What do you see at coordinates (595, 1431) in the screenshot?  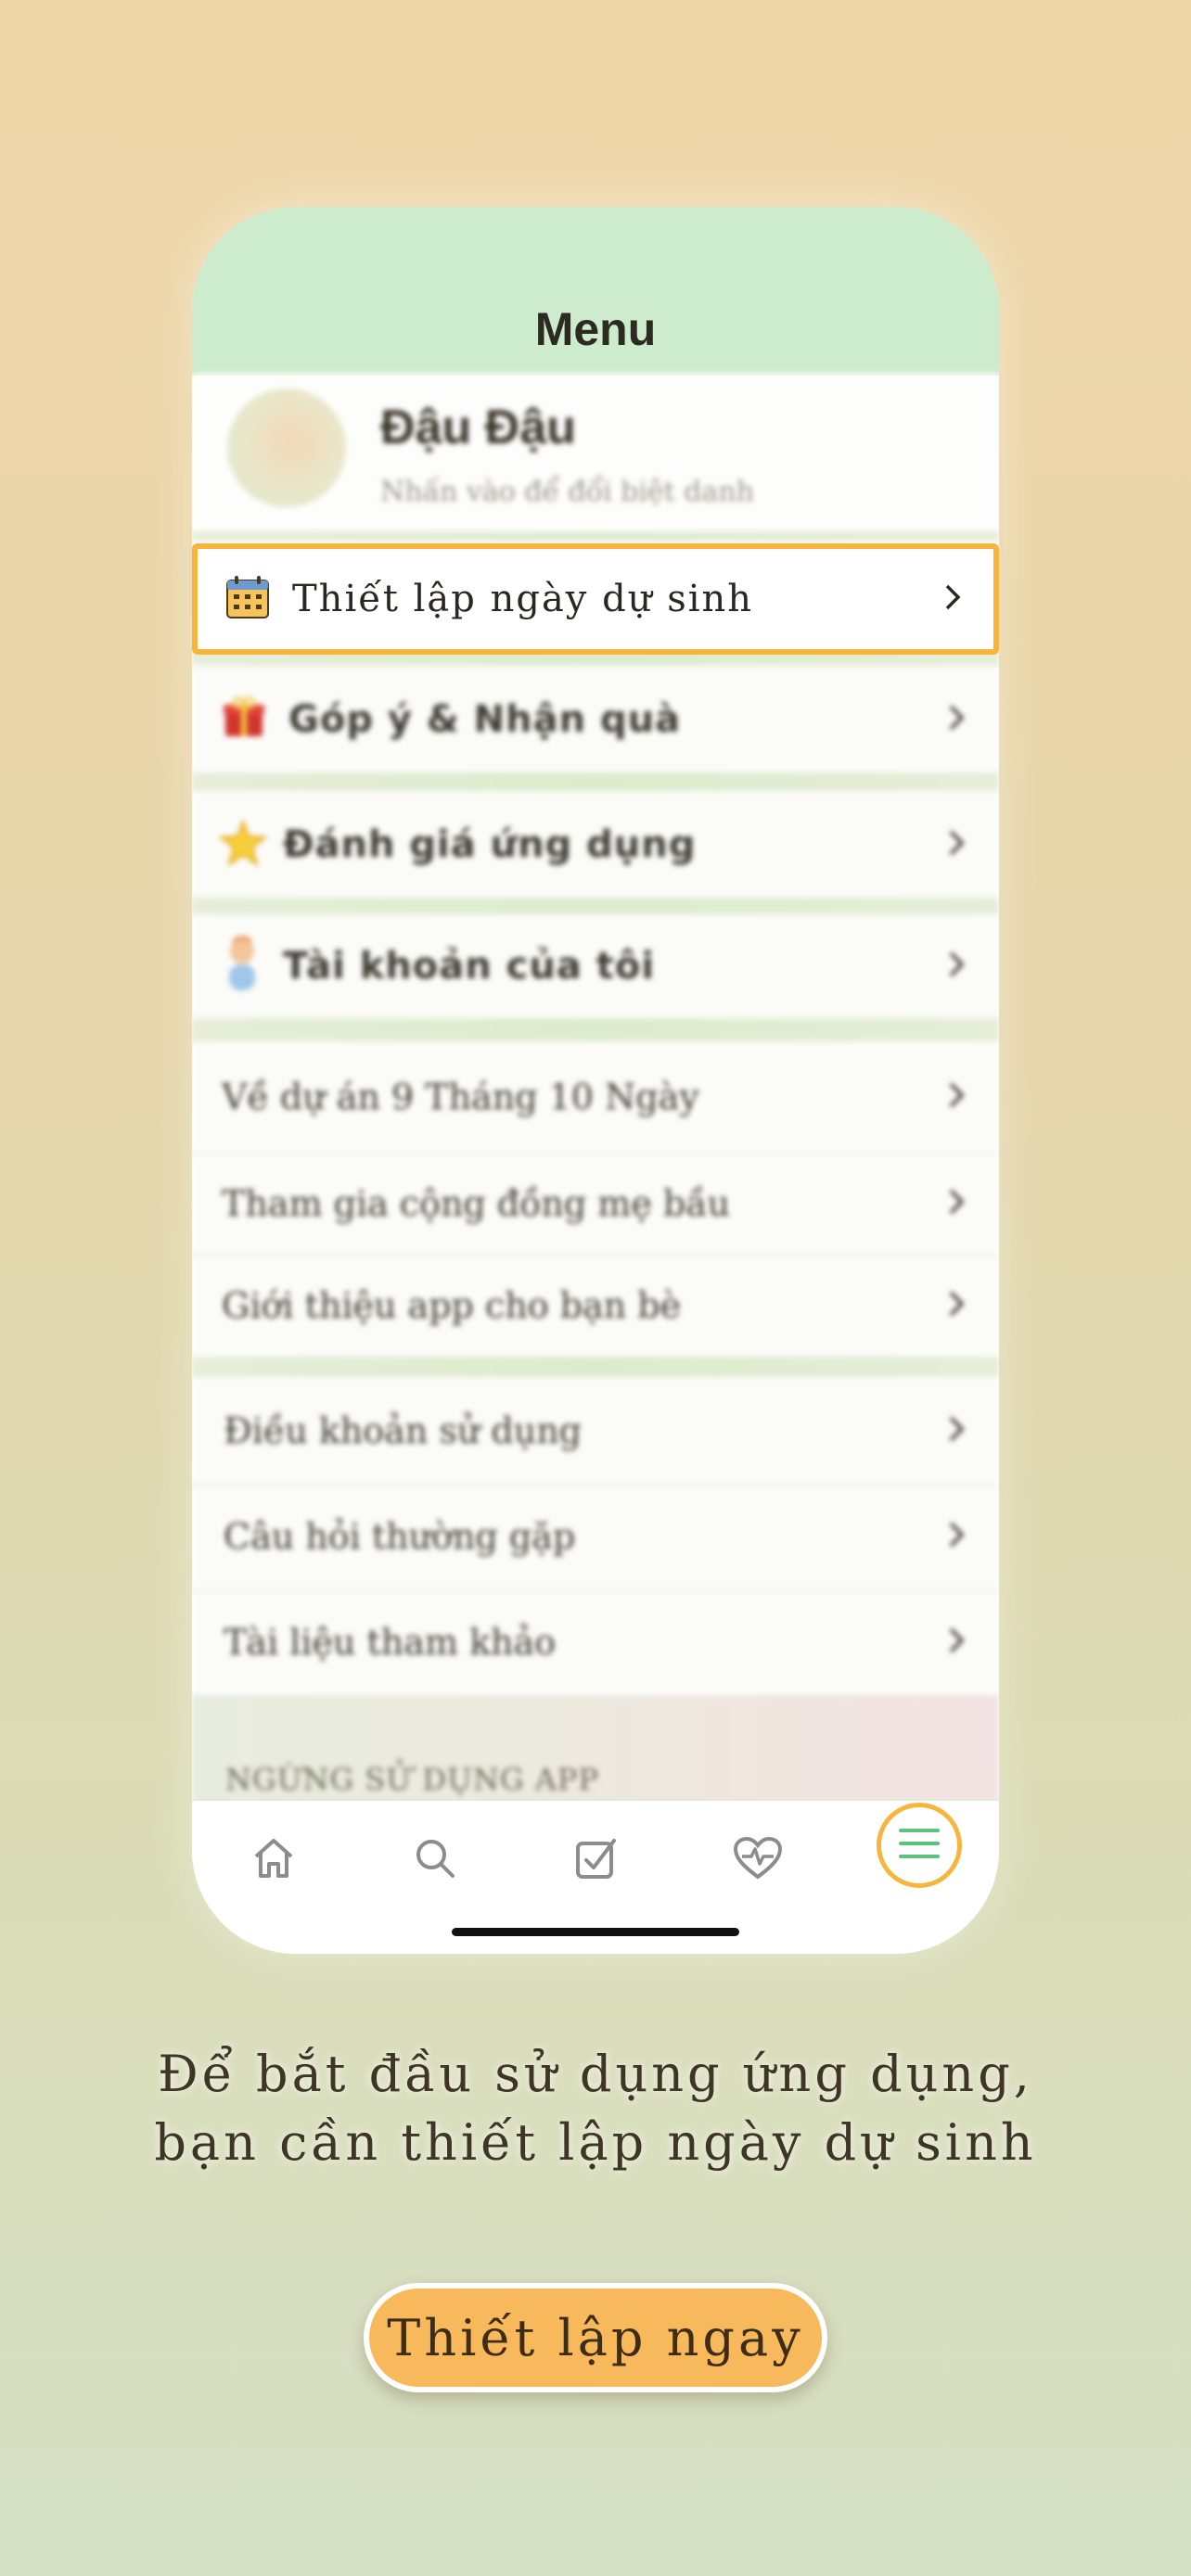 I see `menu-item-terms: Điều khoản sử dụng` at bounding box center [595, 1431].